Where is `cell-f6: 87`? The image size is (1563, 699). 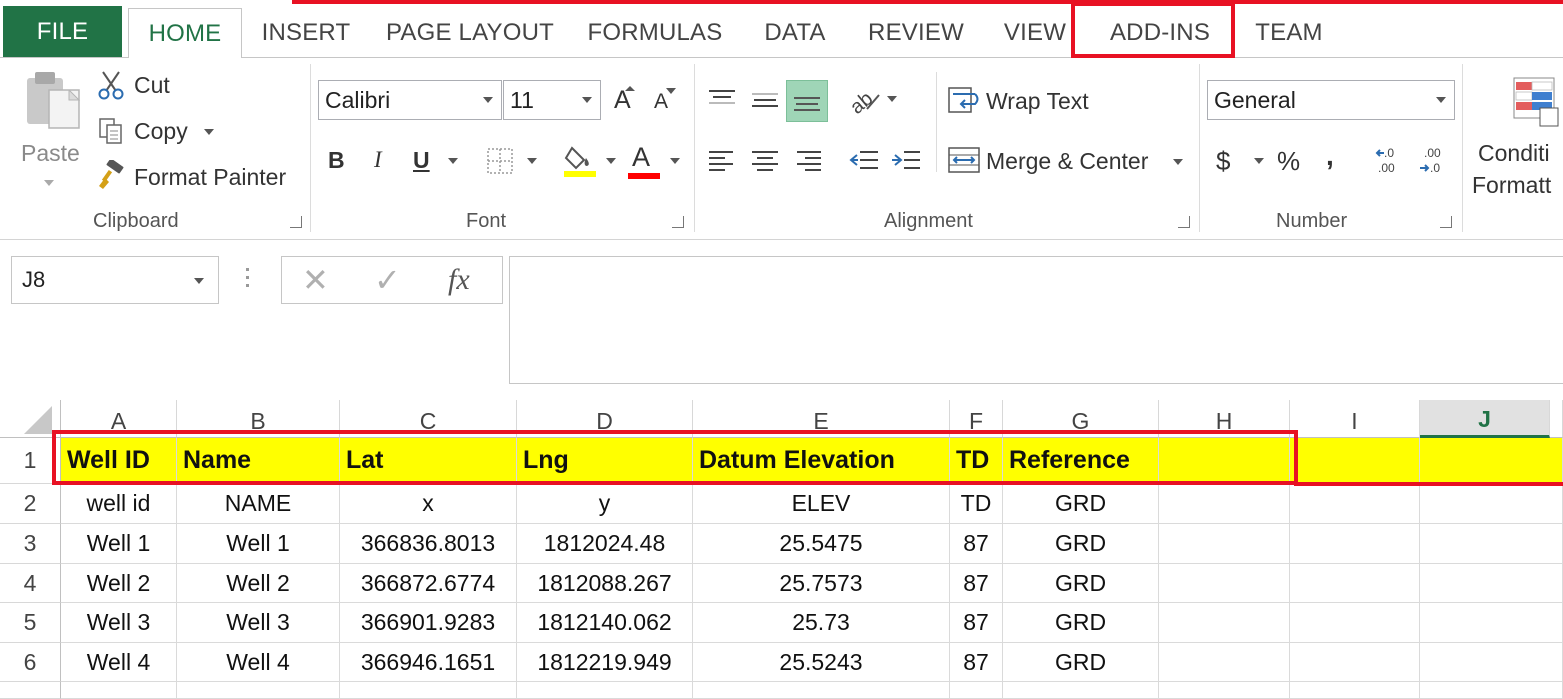
cell-f6: 87 is located at coordinates (976, 662).